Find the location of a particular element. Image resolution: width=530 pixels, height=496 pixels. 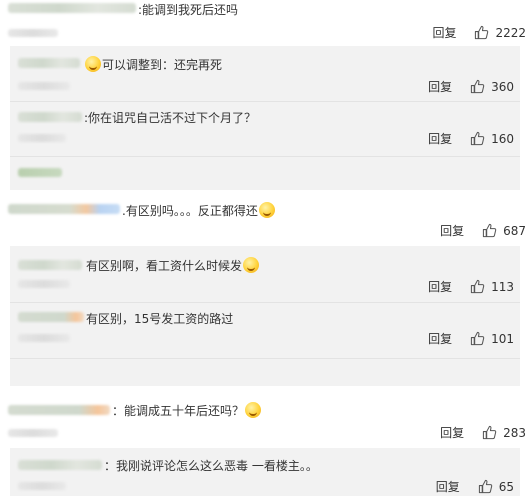

like-count: 687 is located at coordinates (514, 230).